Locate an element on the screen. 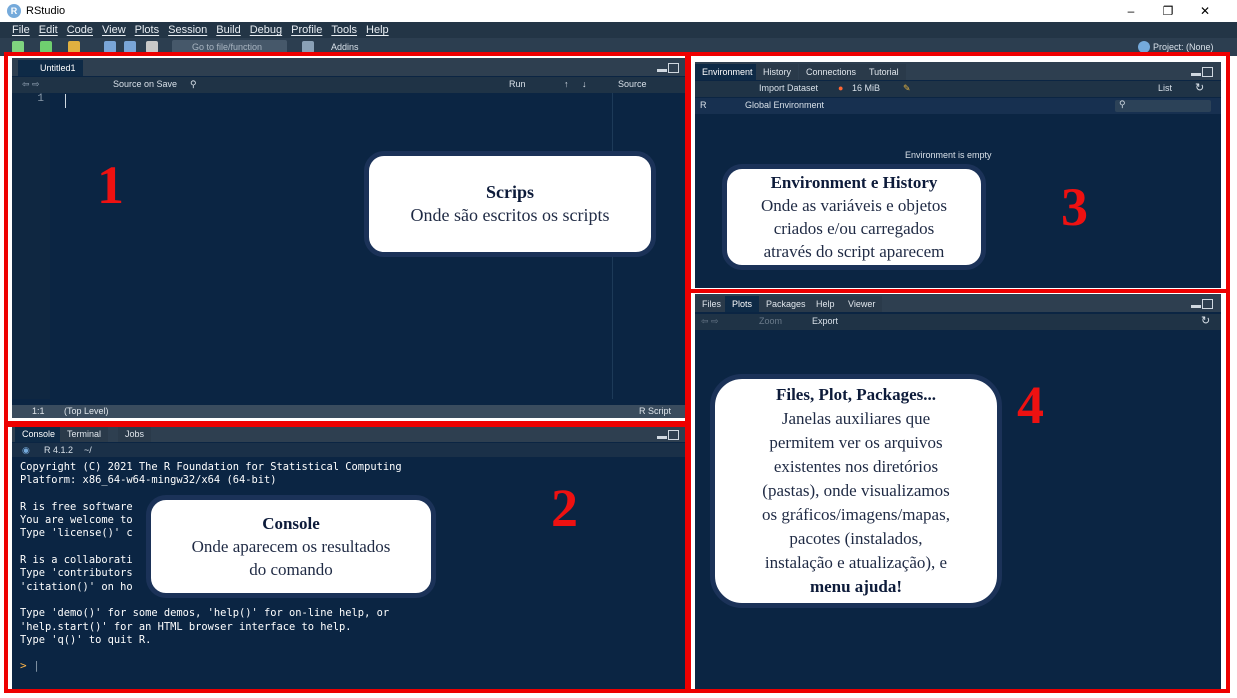 The height and width of the screenshot is (698, 1237). env-search-input: ⚲ is located at coordinates (1163, 105).